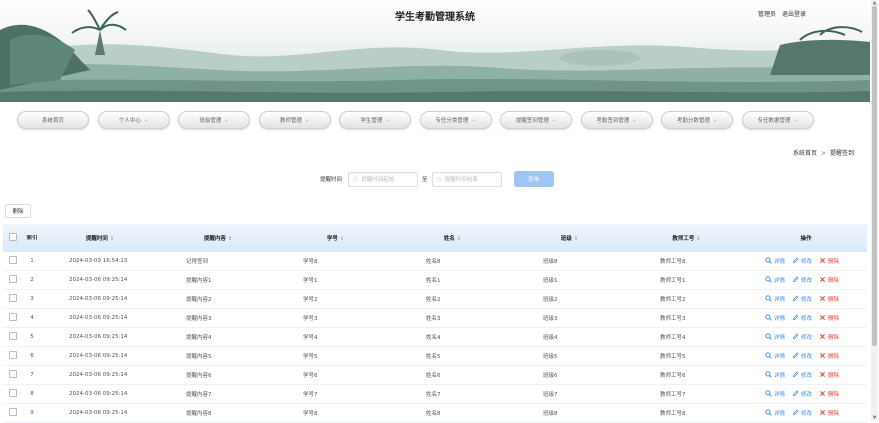 This screenshot has width=879, height=423. Describe the element at coordinates (823, 152) in the screenshot. I see `breadcrumb: 系统首页 > 提醒签到` at that location.